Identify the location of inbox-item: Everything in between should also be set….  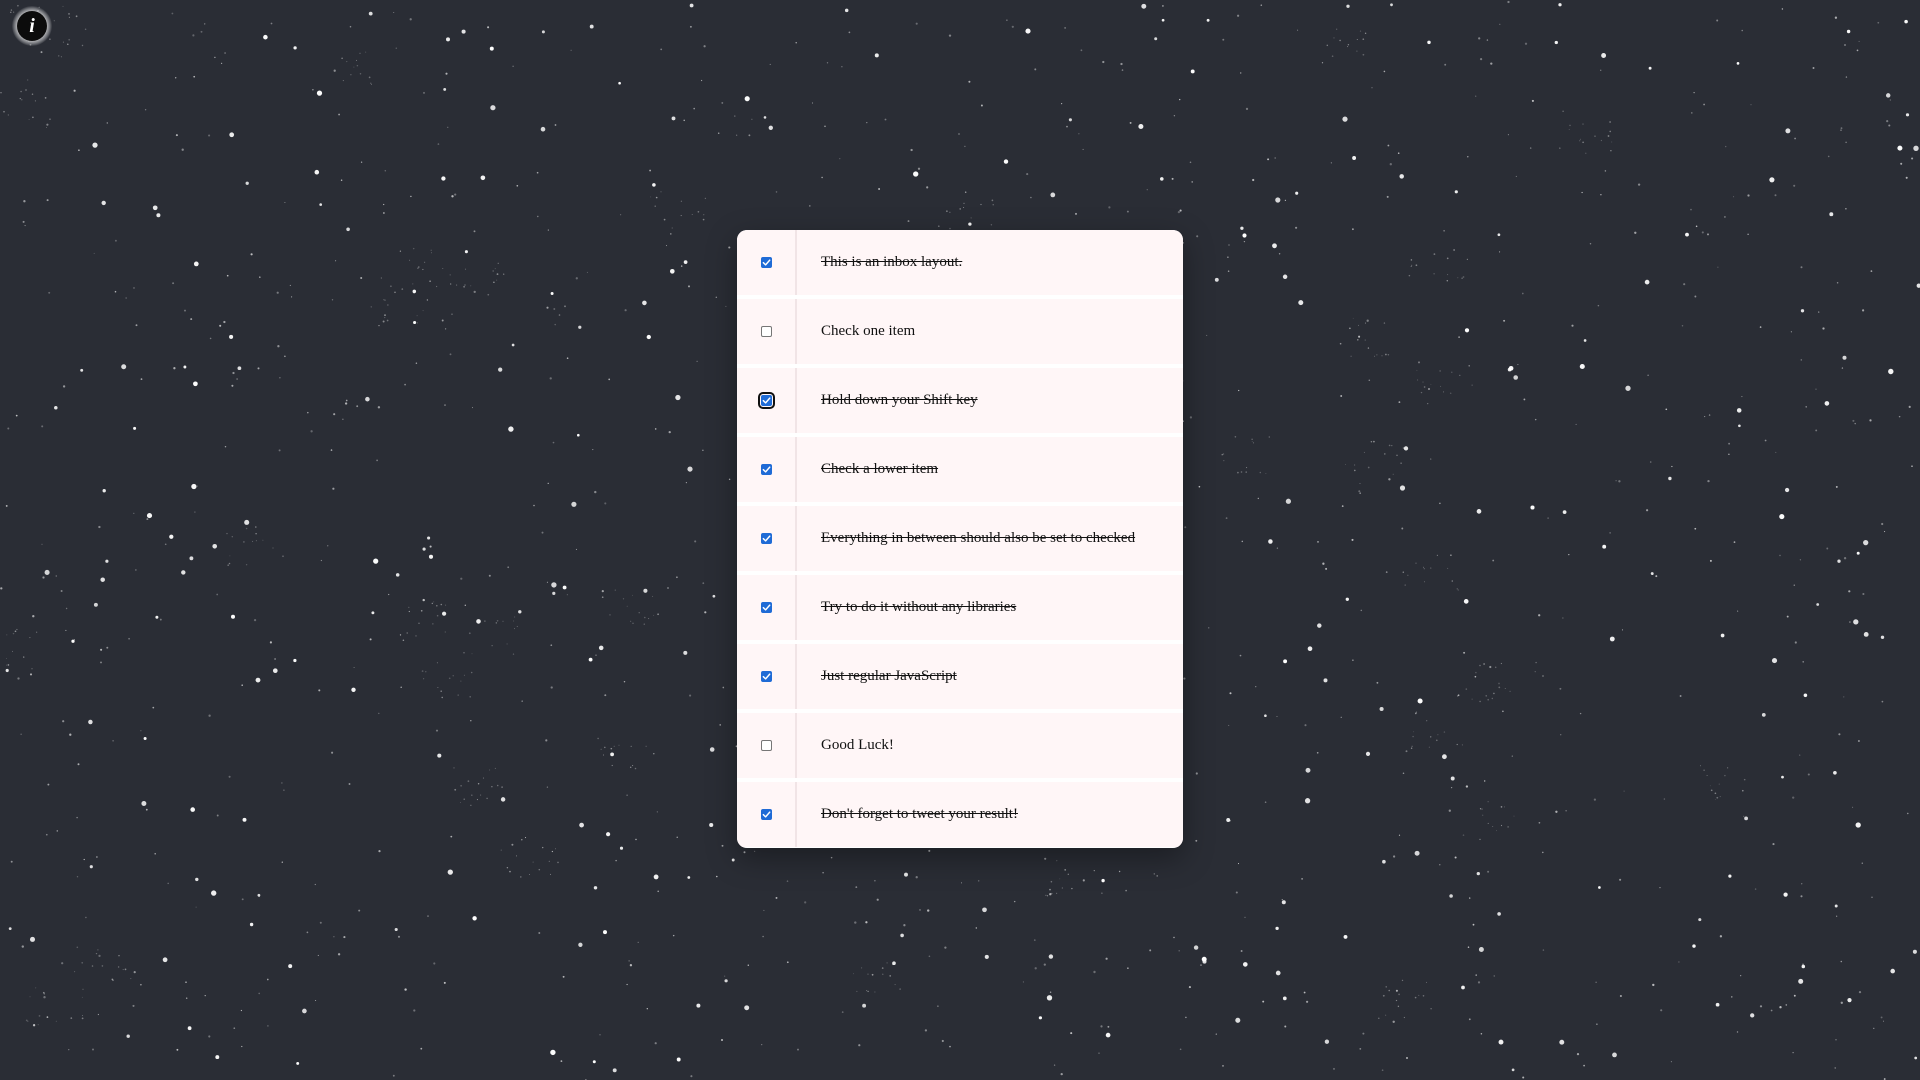
(960, 540).